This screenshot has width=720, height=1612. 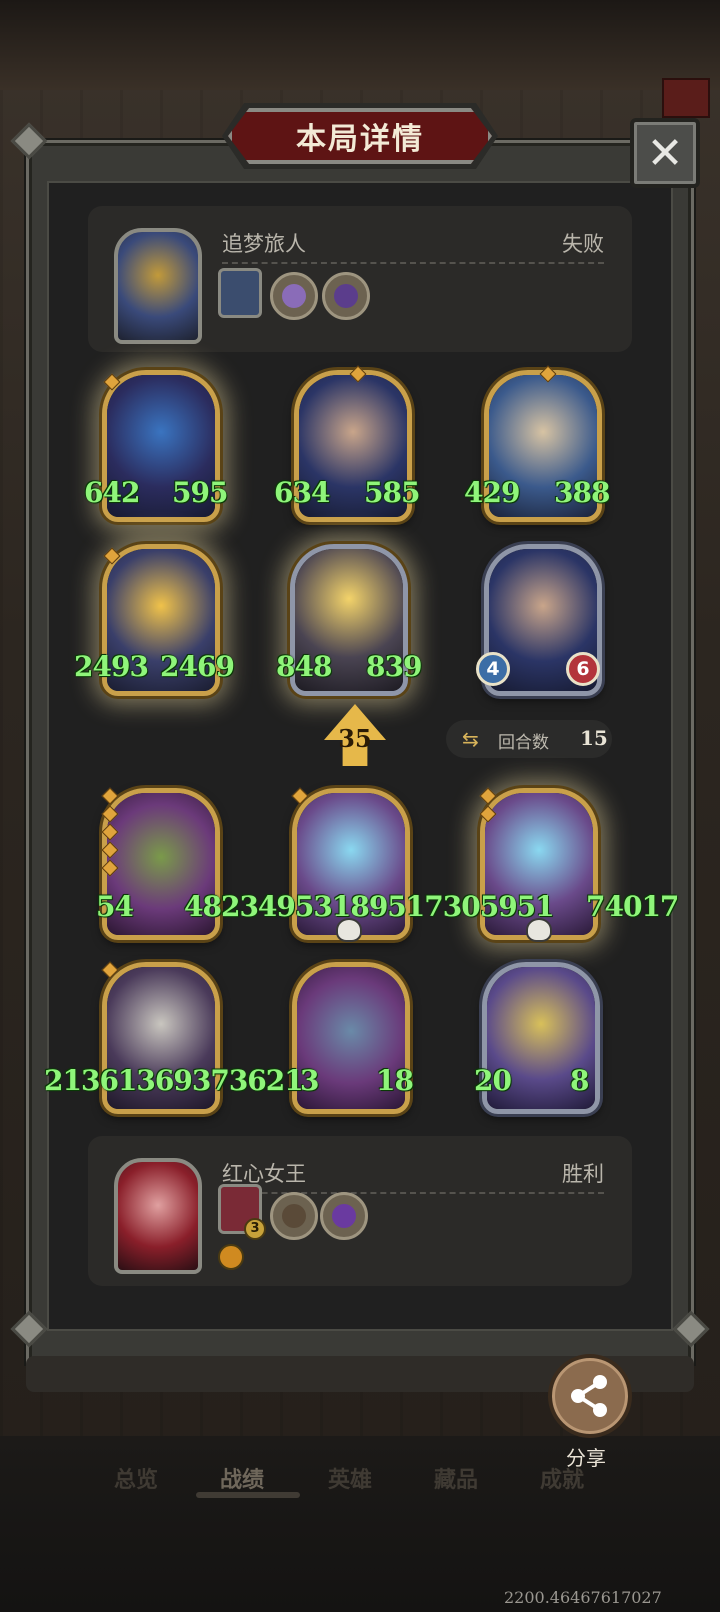 What do you see at coordinates (586, 1458) in the screenshot?
I see `share-label: 分享` at bounding box center [586, 1458].